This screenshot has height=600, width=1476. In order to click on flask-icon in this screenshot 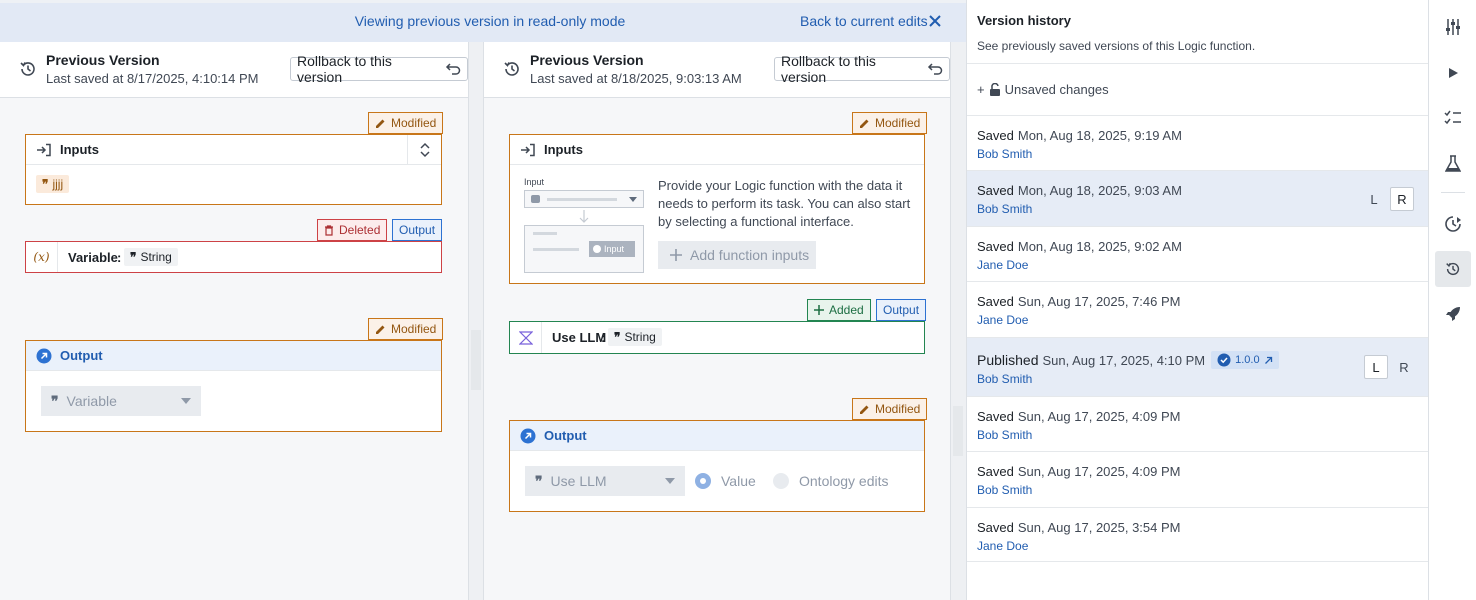, I will do `click(1453, 164)`.